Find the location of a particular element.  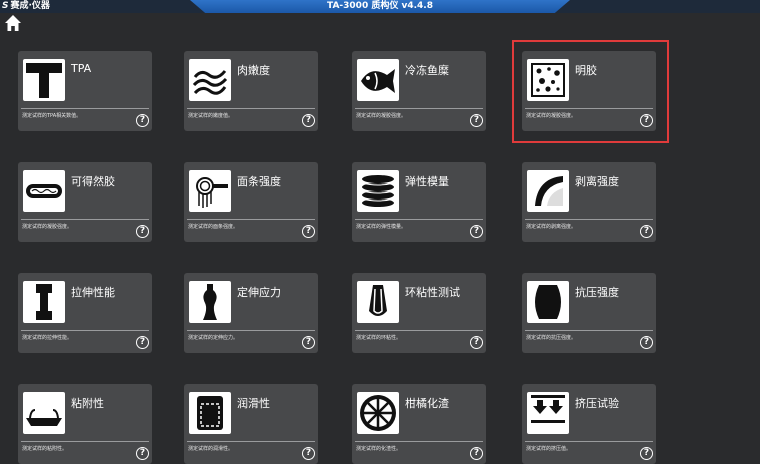

bacon-icon is located at coordinates (210, 80).